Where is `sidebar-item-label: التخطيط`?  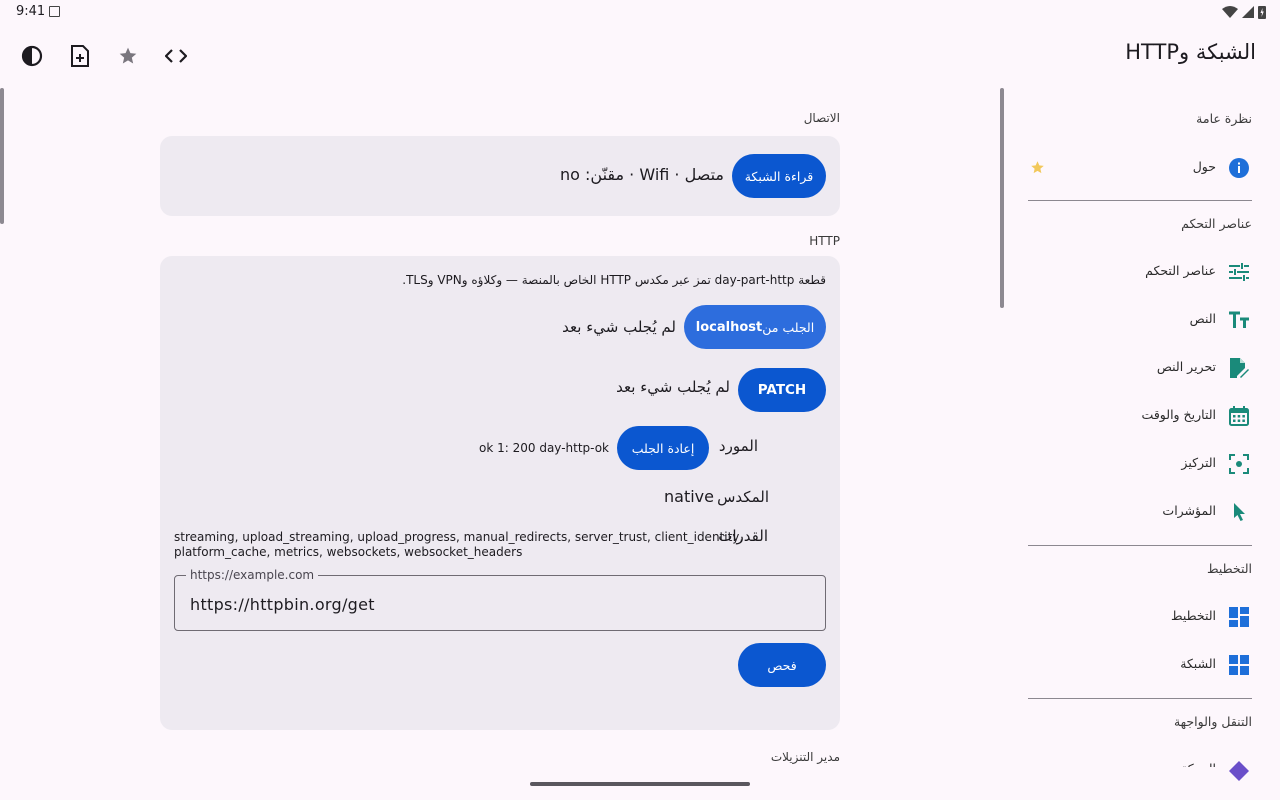 sidebar-item-label: التخطيط is located at coordinates (1193, 615).